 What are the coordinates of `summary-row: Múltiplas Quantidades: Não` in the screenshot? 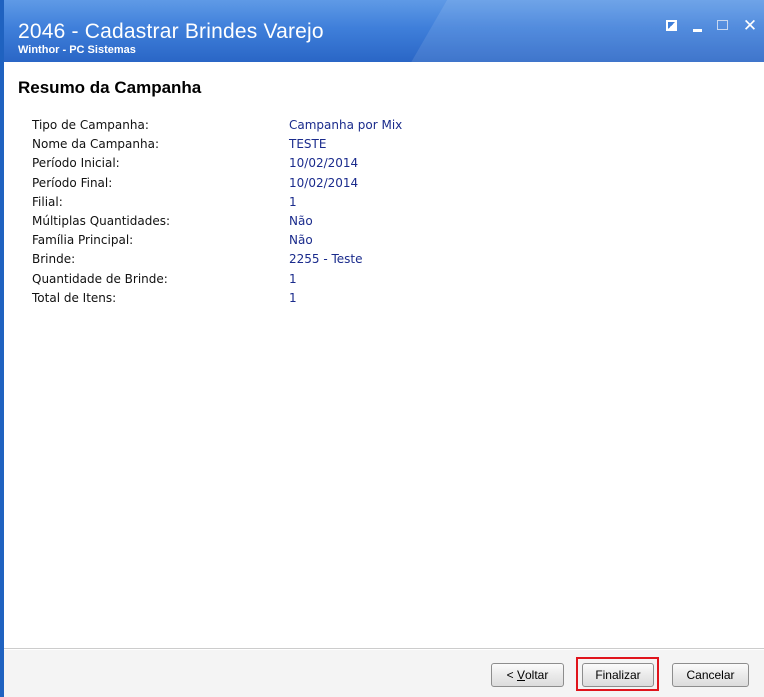 It's located at (217, 221).